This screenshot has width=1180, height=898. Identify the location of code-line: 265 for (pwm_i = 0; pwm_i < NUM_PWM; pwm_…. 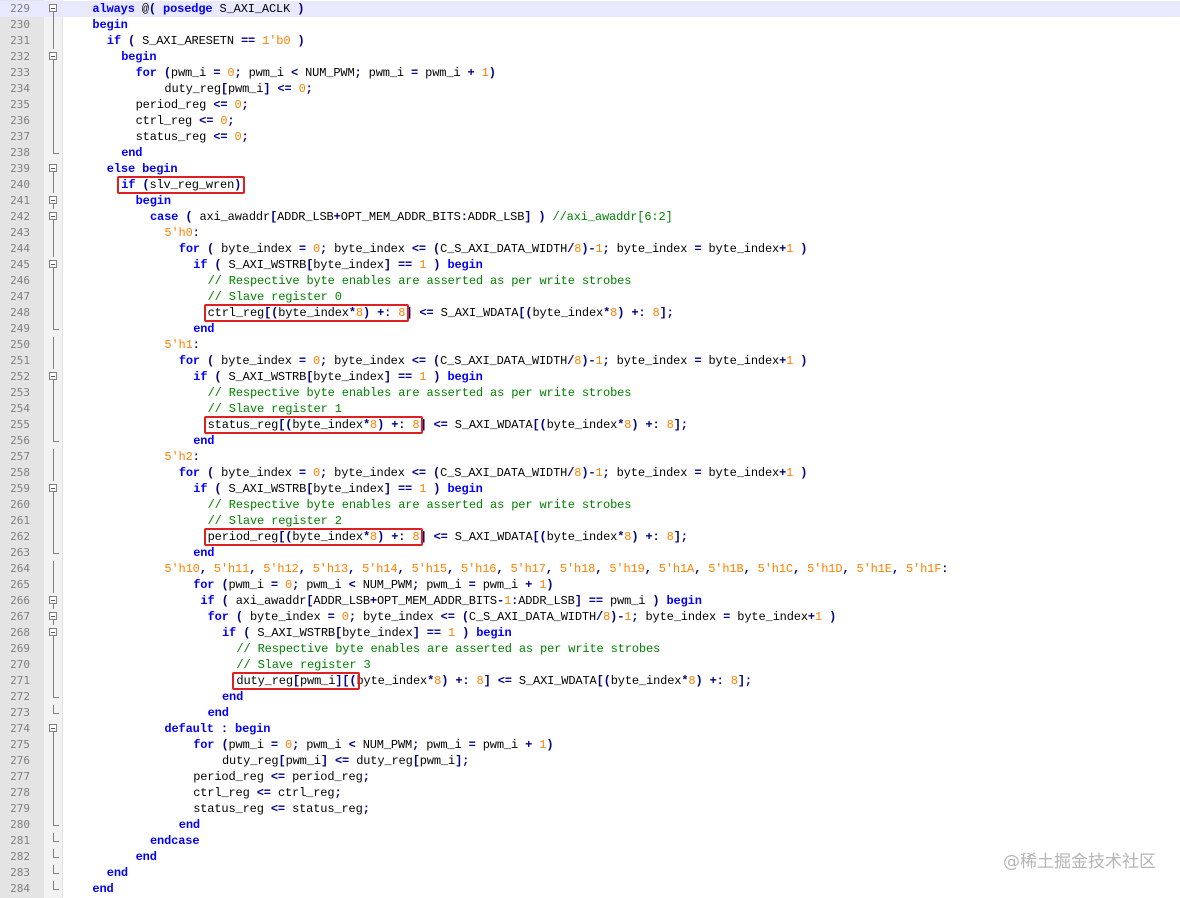
(590, 585).